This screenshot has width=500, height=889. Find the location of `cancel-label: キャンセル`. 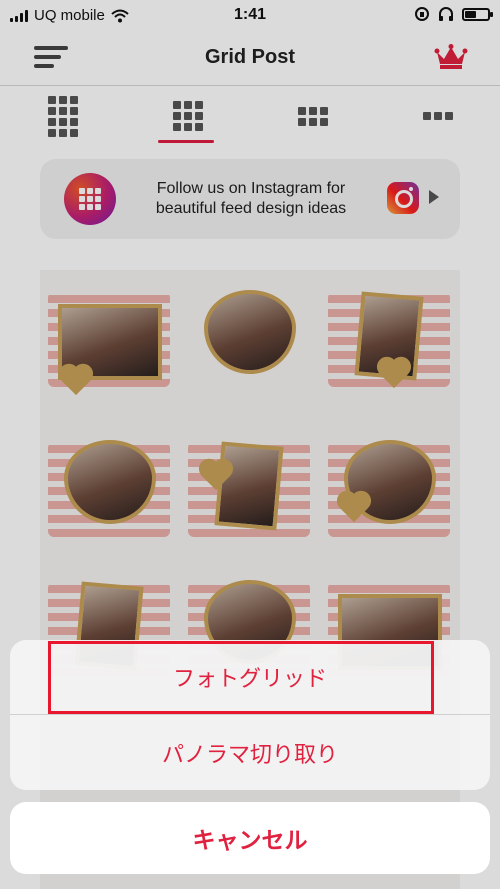

cancel-label: キャンセル is located at coordinates (250, 840).